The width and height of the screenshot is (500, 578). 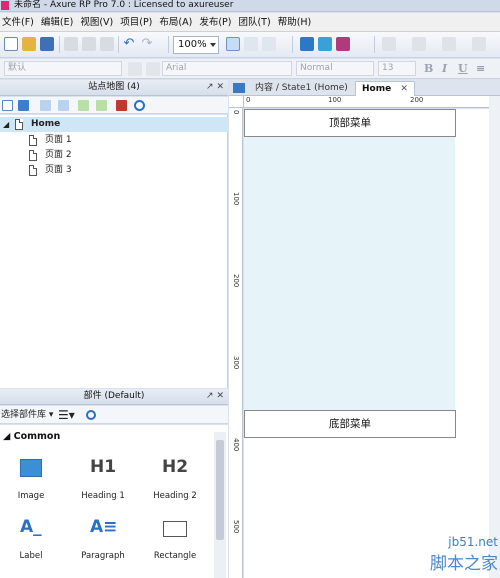 What do you see at coordinates (11, 44) in the screenshot?
I see `new-file-icon` at bounding box center [11, 44].